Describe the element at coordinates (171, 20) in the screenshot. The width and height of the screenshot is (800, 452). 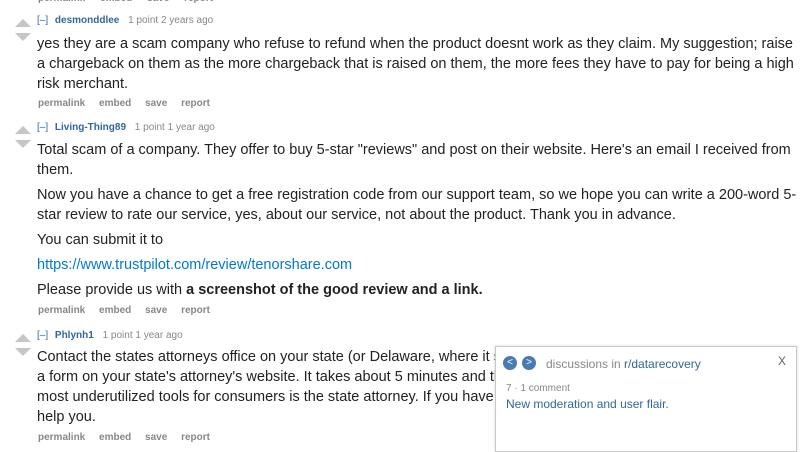
I see `comment-meta: 1 point 2 years ago` at that location.